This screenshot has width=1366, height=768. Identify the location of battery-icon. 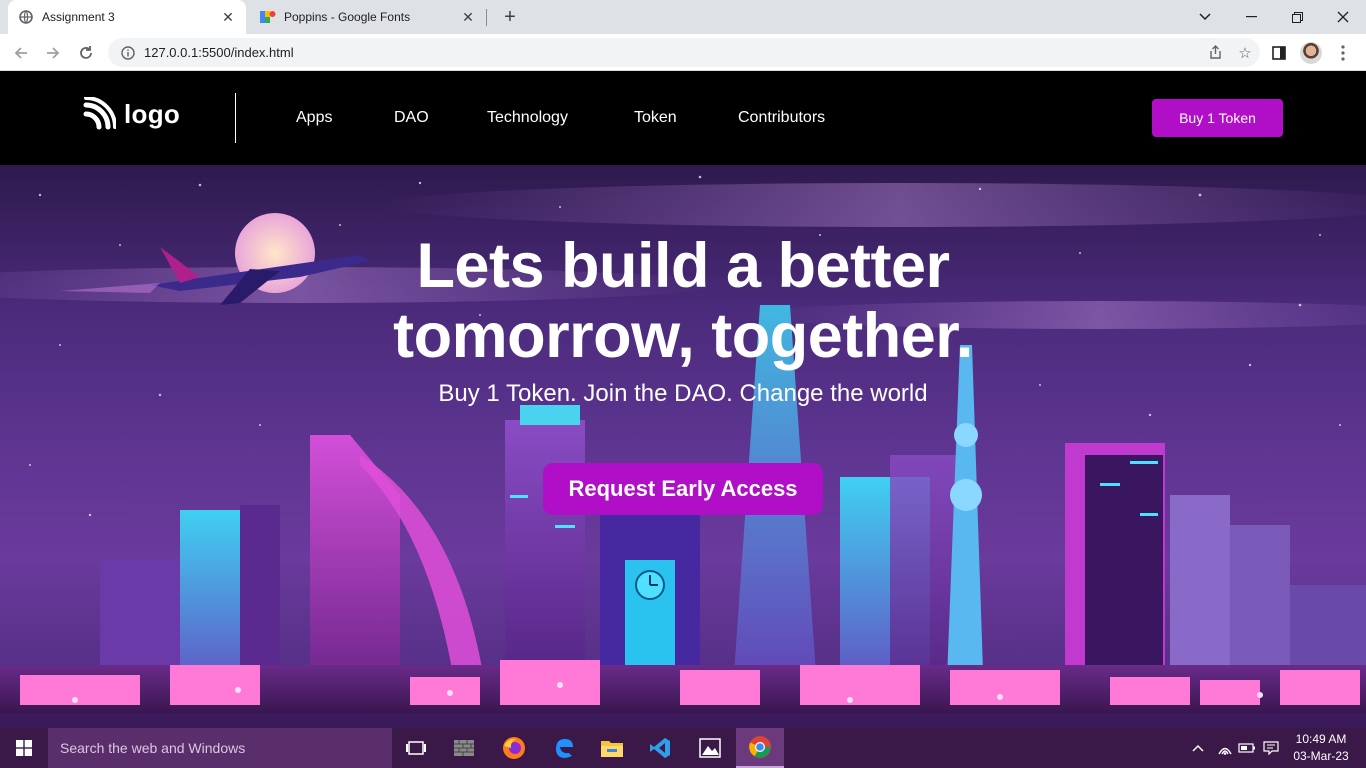
(1247, 748).